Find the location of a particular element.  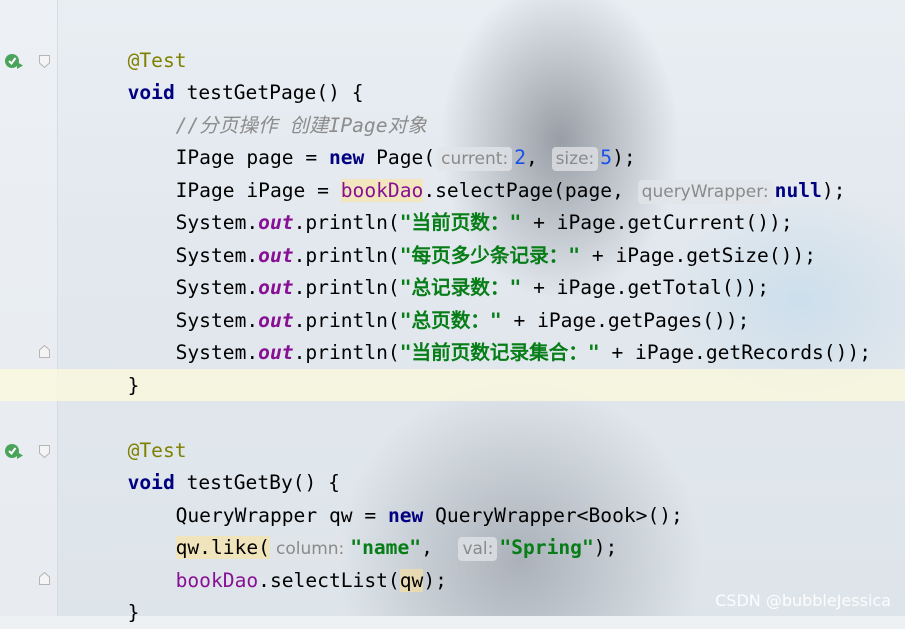

param-hint: val: is located at coordinates (478, 549).